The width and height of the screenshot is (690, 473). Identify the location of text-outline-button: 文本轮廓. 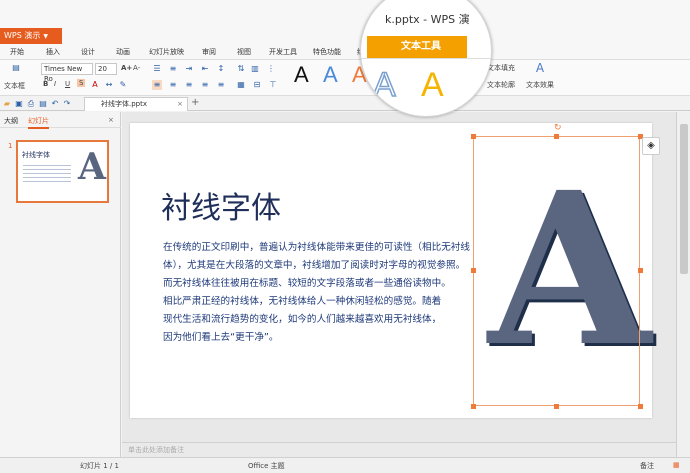
(501, 85).